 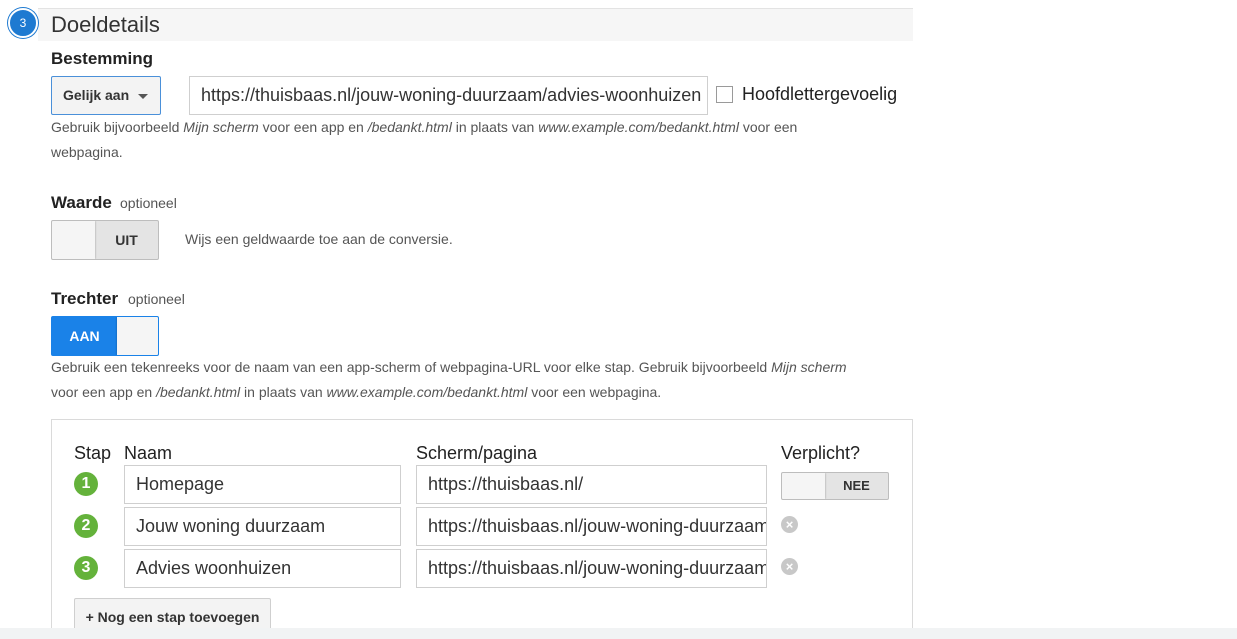 What do you see at coordinates (475, 24) in the screenshot?
I see `section-header` at bounding box center [475, 24].